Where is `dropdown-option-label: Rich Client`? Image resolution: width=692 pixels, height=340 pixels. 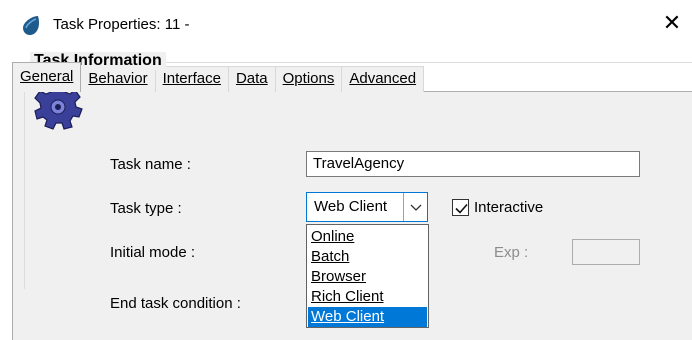 dropdown-option-label: Rich Client is located at coordinates (347, 296).